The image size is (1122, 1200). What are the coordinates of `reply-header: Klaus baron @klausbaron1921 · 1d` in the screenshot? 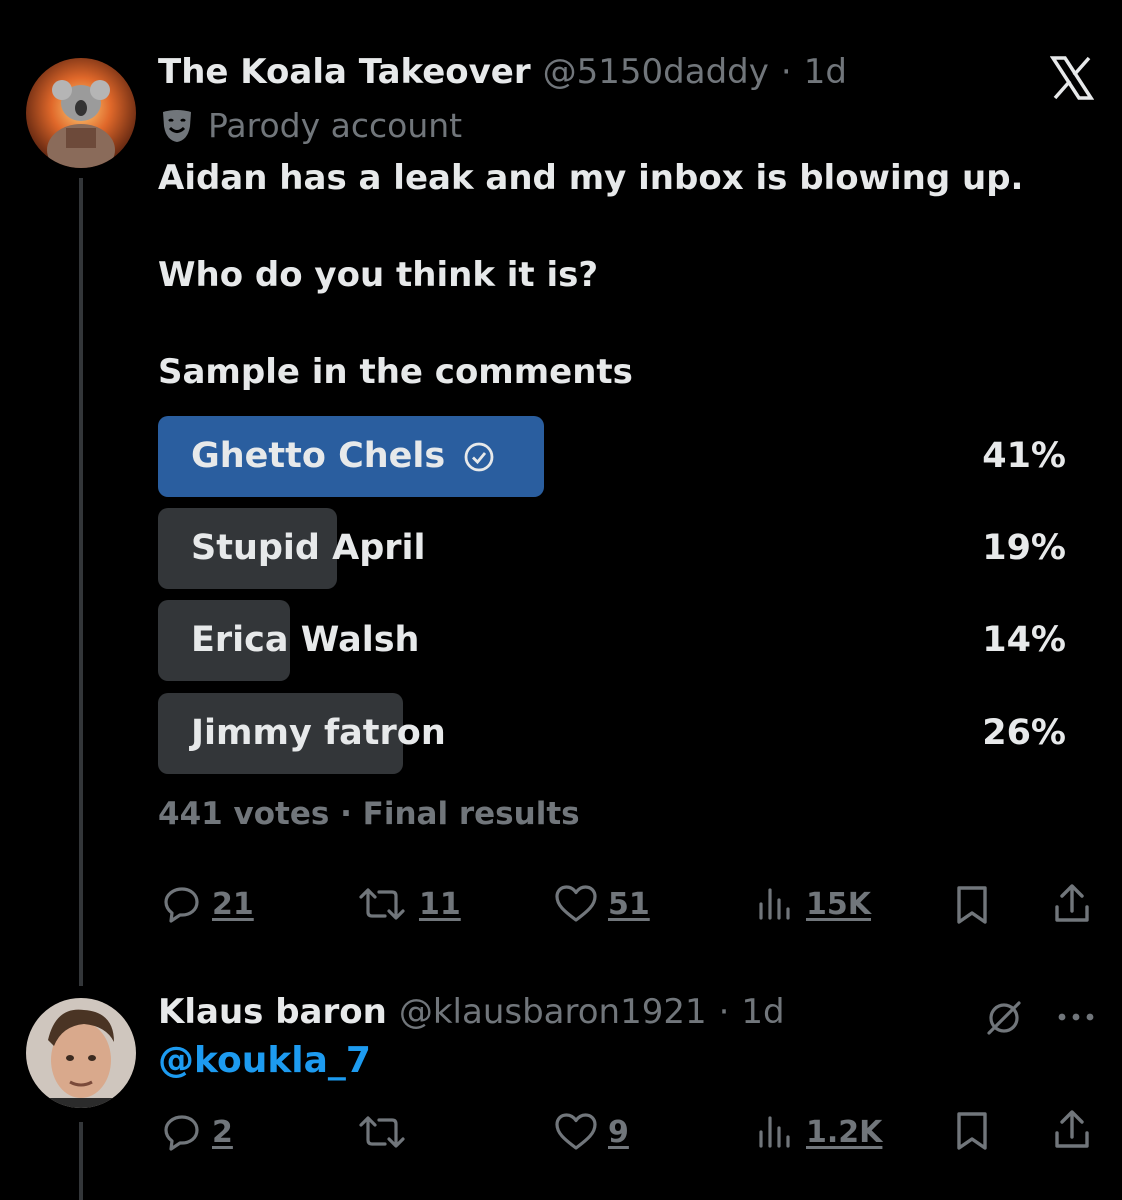 It's located at (471, 1012).